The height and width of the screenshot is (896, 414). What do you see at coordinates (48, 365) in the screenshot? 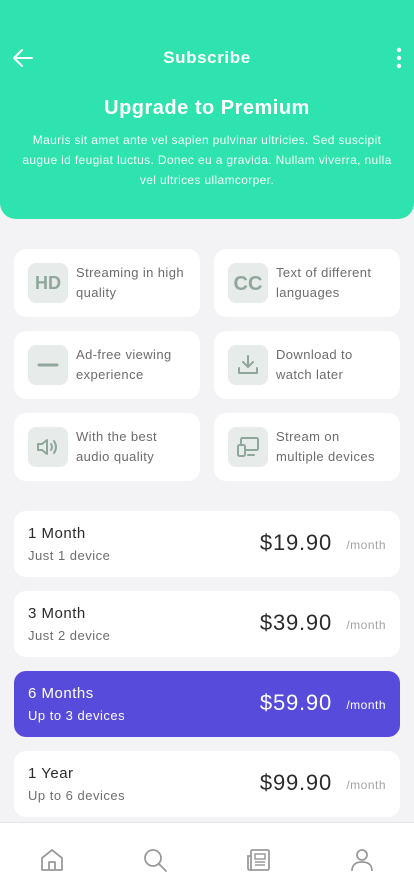
I see `minus-icon` at bounding box center [48, 365].